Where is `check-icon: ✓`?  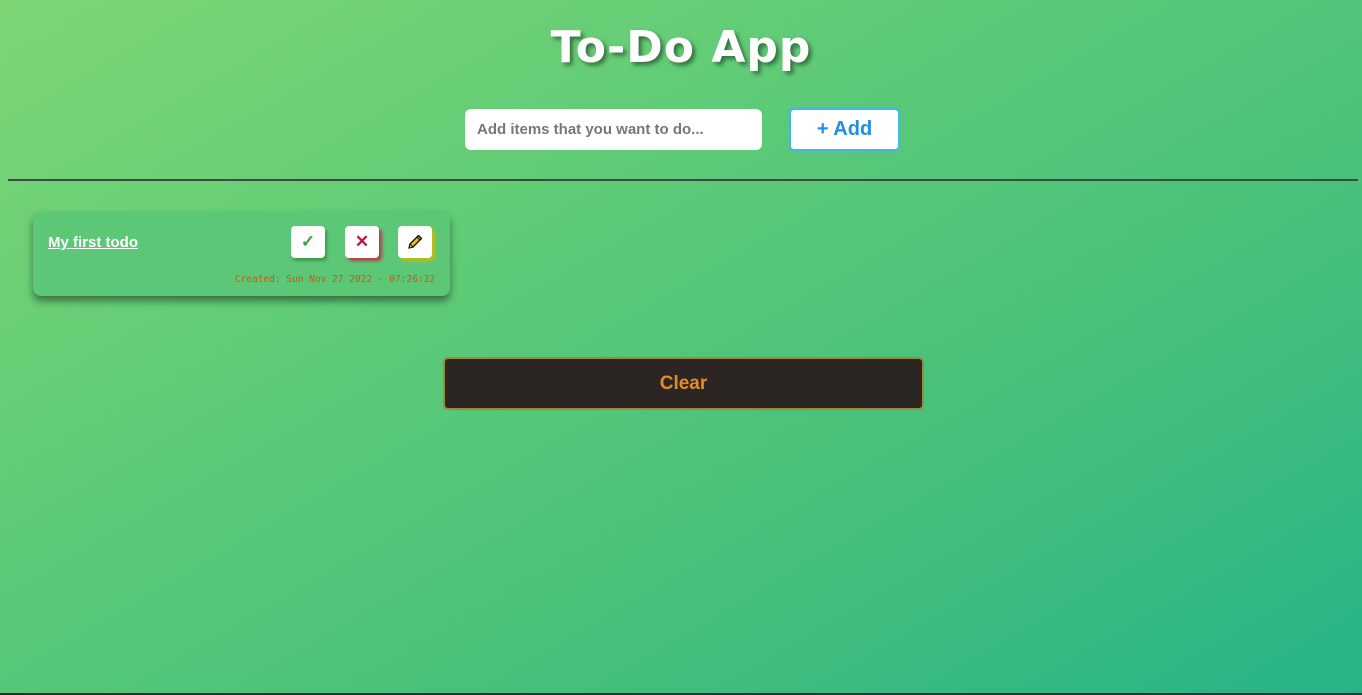 check-icon: ✓ is located at coordinates (308, 241).